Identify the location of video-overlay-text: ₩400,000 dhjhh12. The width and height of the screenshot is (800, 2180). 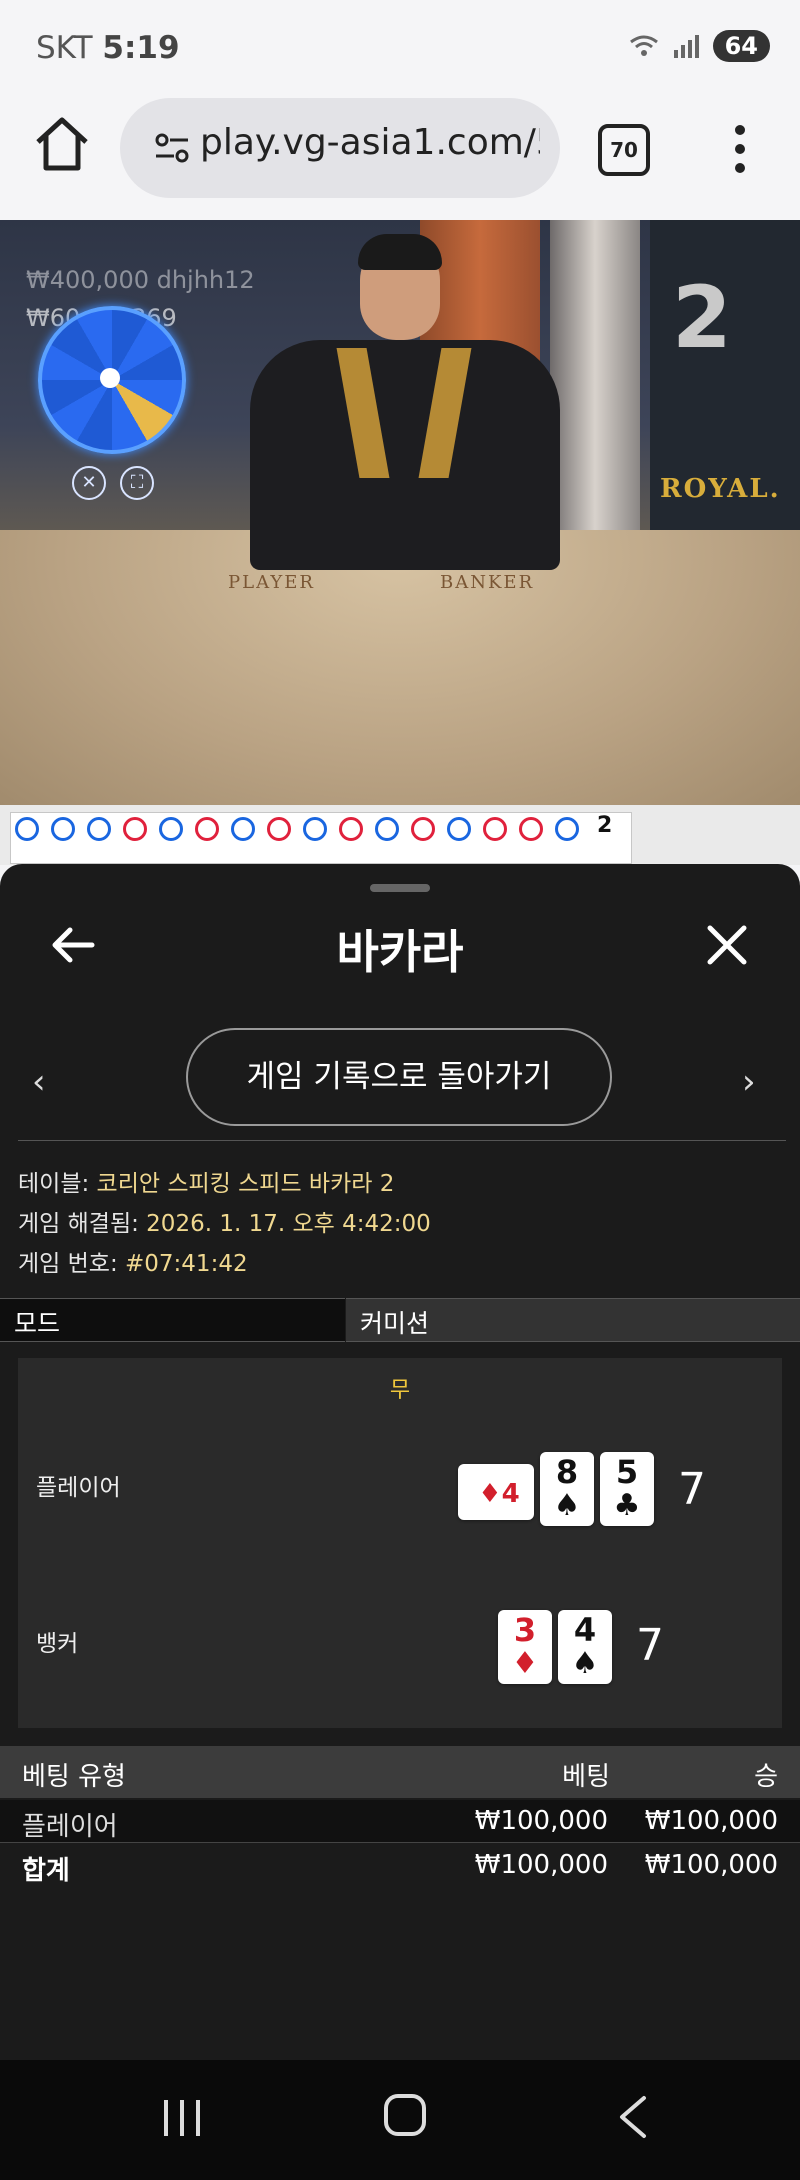
(140, 280).